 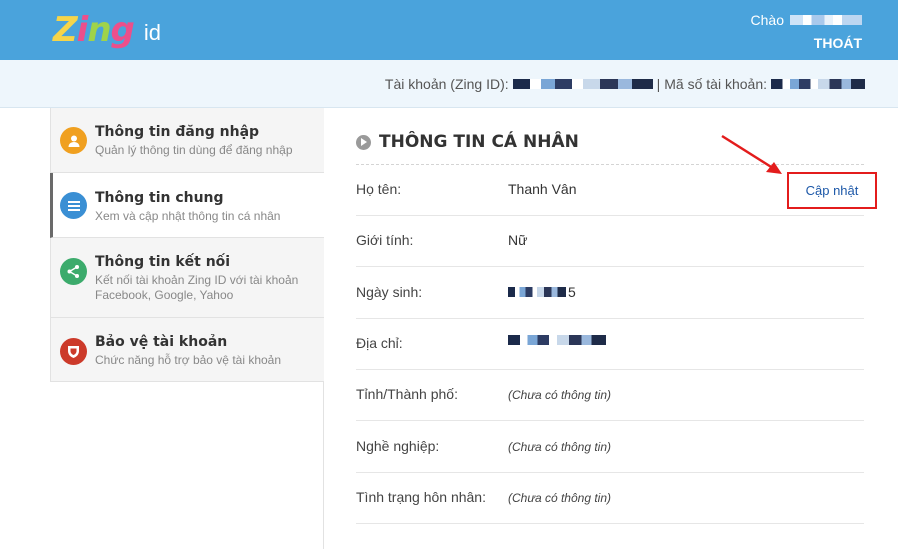 I want to click on row-label: Tỉnh/Thành phố:, so click(x=407, y=394).